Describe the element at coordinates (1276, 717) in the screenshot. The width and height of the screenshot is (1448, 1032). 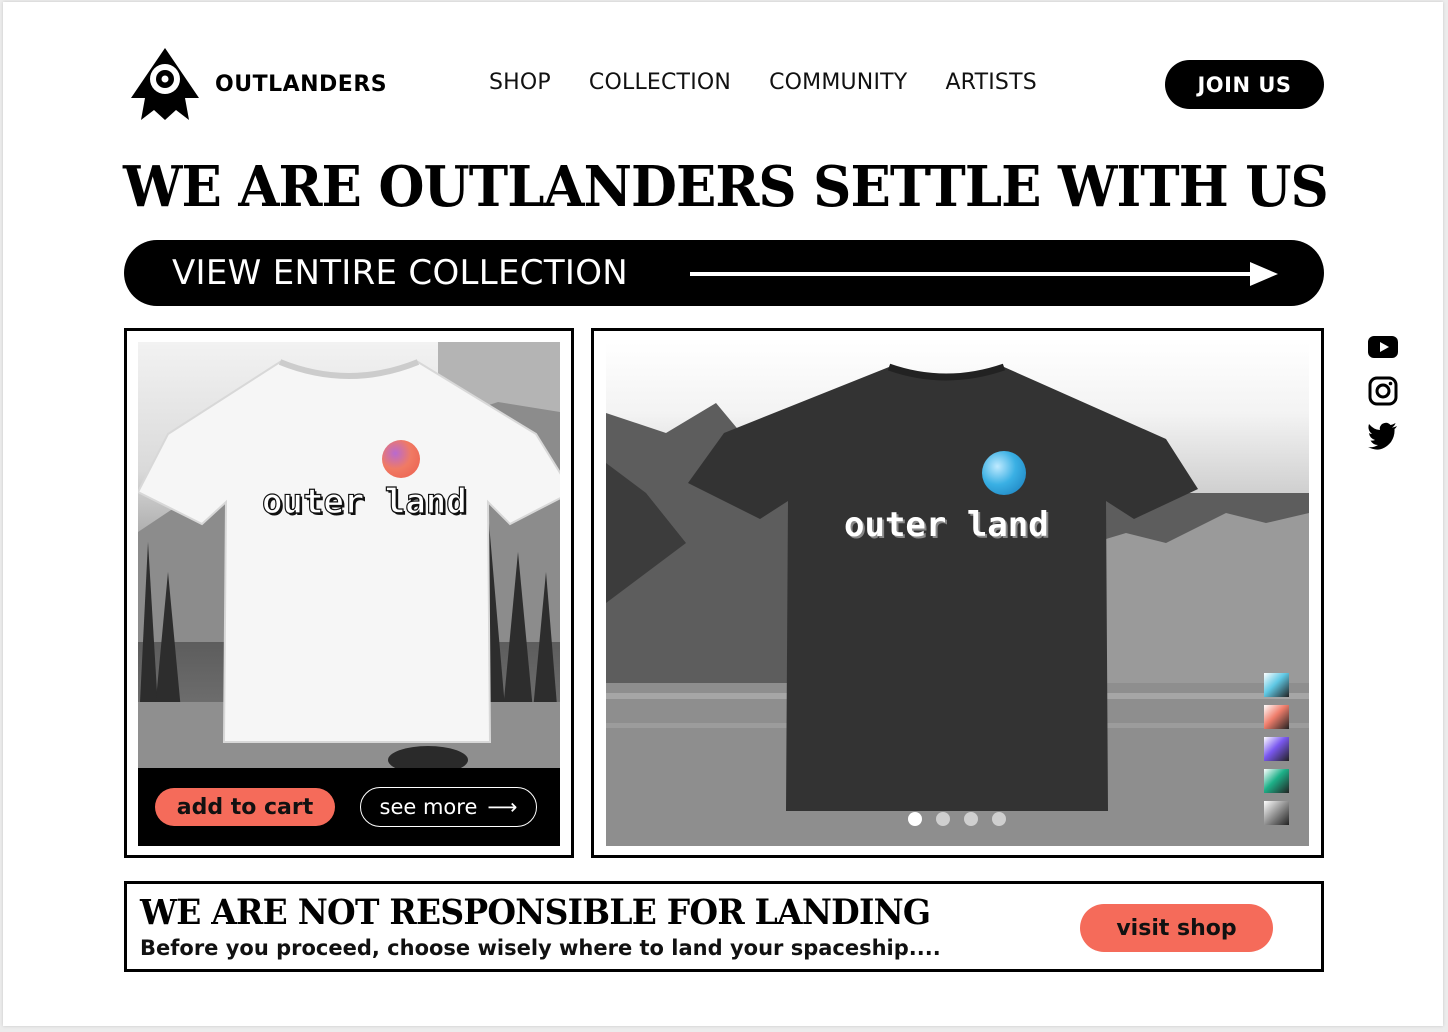
I see `swatch-coral-marble` at that location.